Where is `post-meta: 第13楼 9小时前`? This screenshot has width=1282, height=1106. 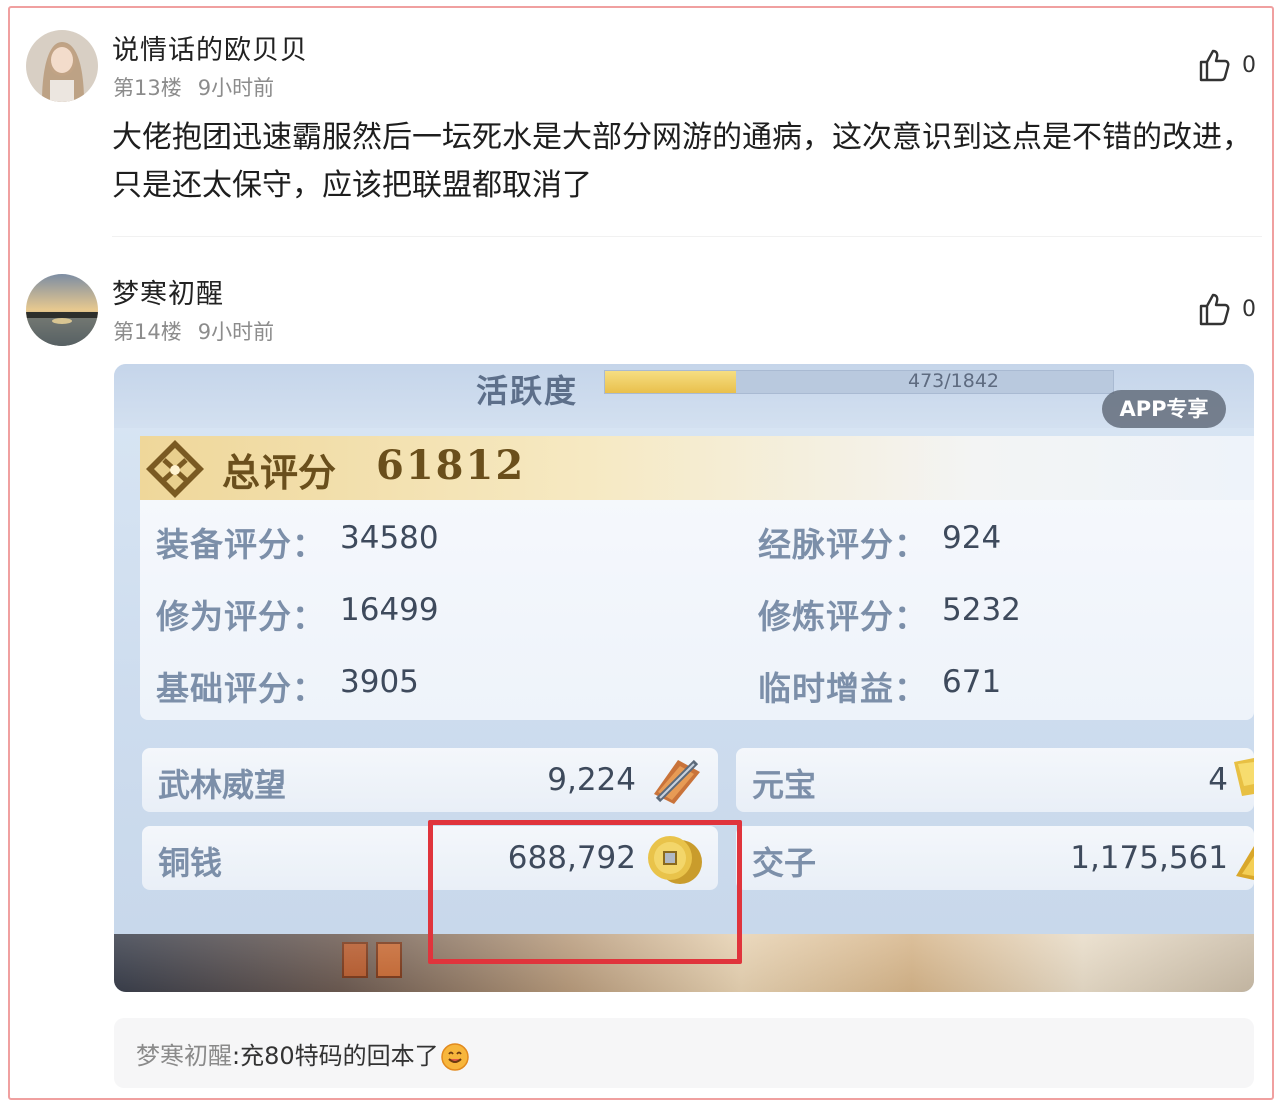 post-meta: 第13楼 9小时前 is located at coordinates (193, 87).